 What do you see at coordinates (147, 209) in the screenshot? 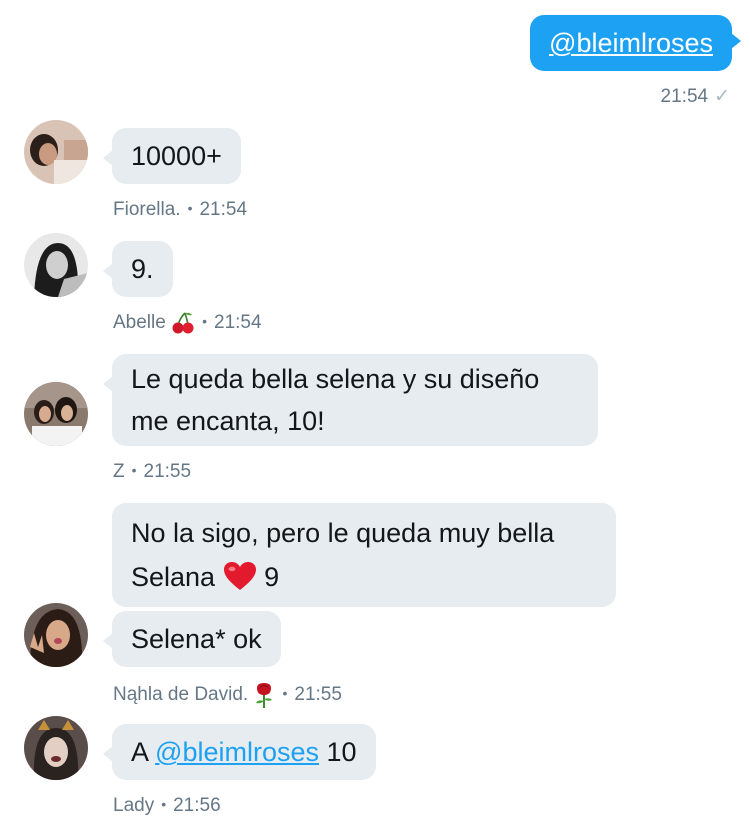
I see `author-name: Fiorella.` at bounding box center [147, 209].